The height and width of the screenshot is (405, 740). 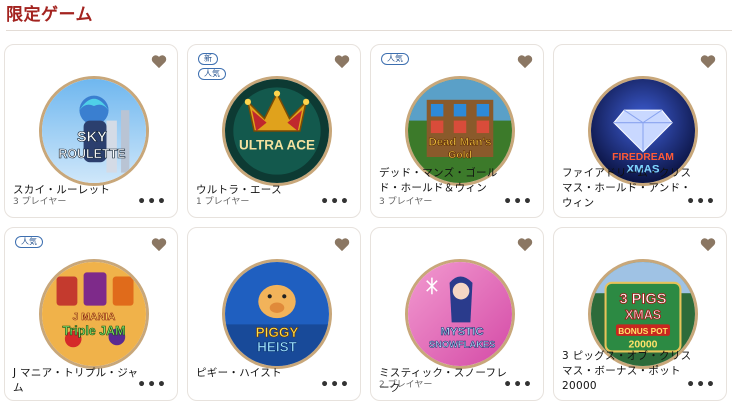 I want to click on game-thumbnail: PIGGY HEIST, so click(x=277, y=314).